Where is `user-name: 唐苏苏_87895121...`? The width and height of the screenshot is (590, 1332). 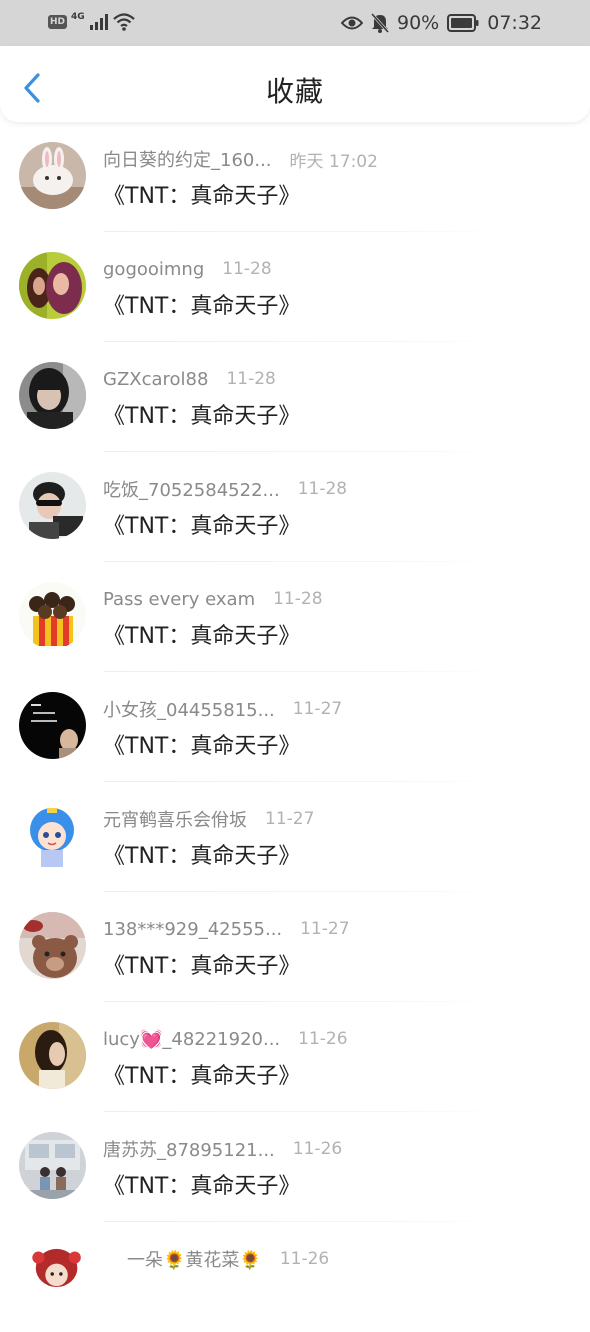
user-name: 唐苏苏_87895121... is located at coordinates (189, 1150).